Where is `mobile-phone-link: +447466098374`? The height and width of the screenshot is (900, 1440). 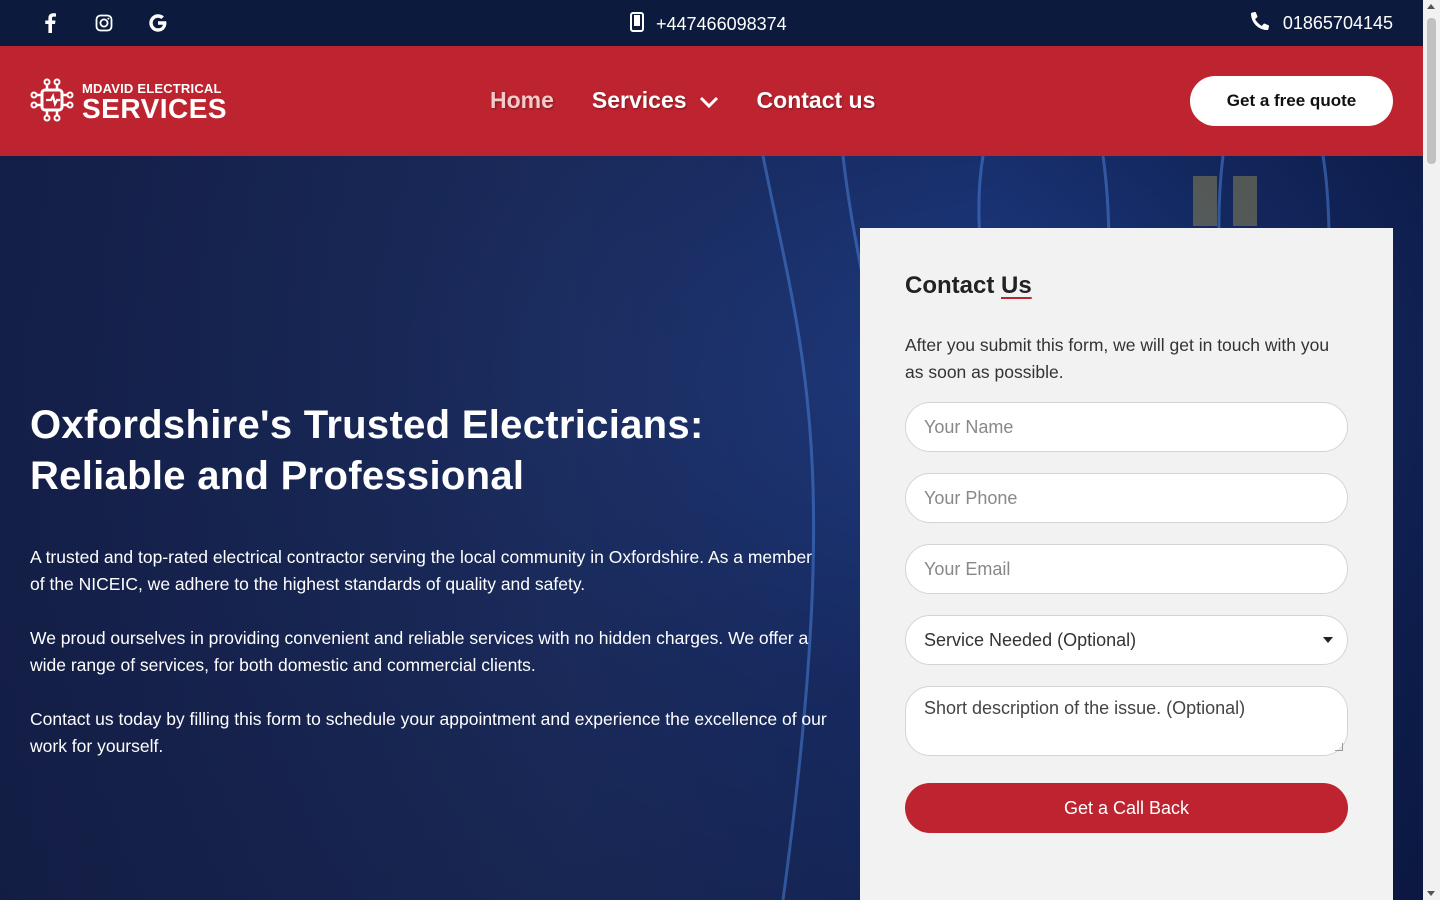
mobile-phone-link: +447466098374 is located at coordinates (708, 24).